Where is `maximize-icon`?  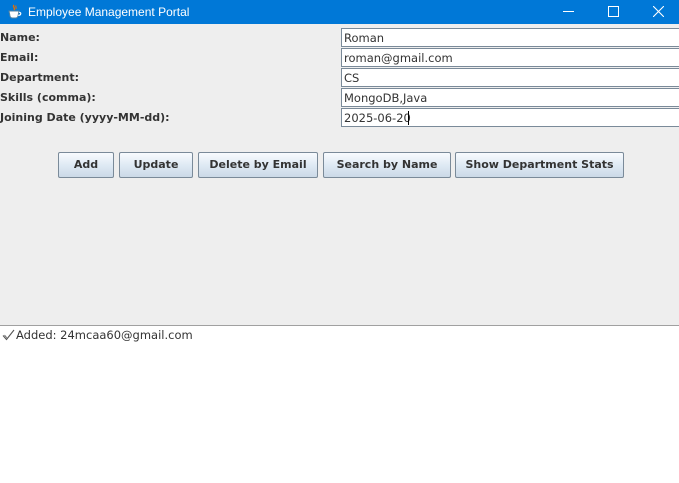
maximize-icon is located at coordinates (613, 11).